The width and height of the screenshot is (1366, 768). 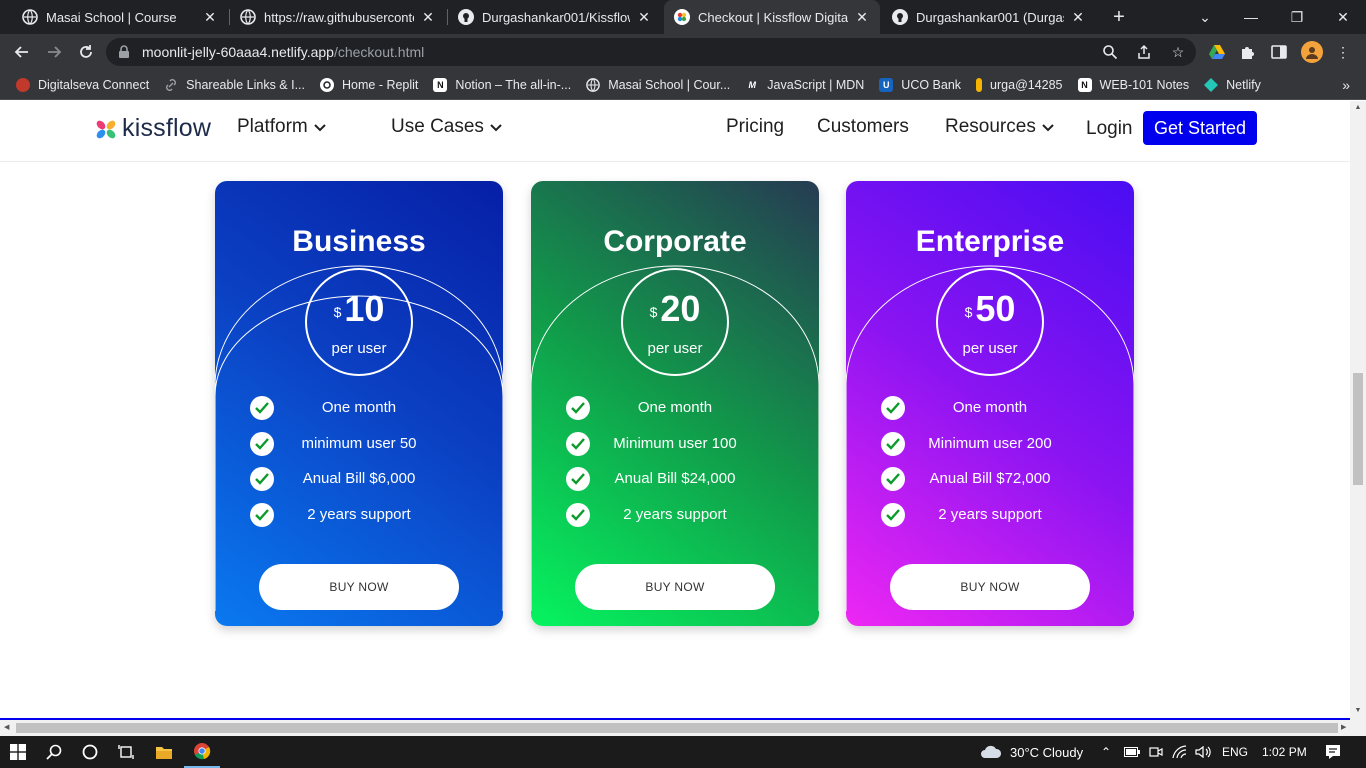 I want to click on share-icon, so click(x=1144, y=52).